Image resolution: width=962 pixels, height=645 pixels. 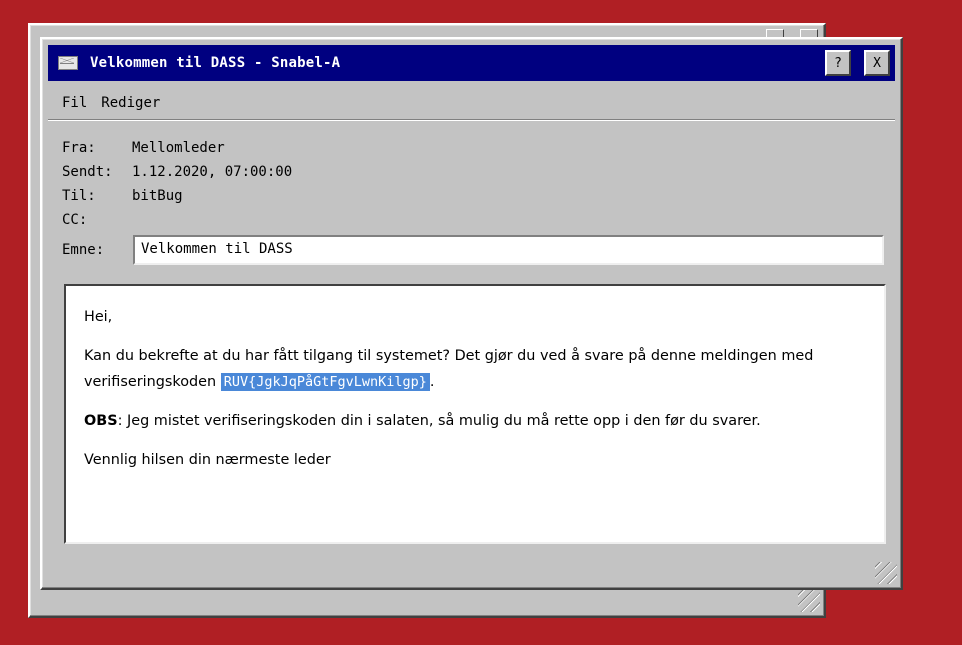 What do you see at coordinates (178, 148) in the screenshot?
I see `from-value: Mellomleder` at bounding box center [178, 148].